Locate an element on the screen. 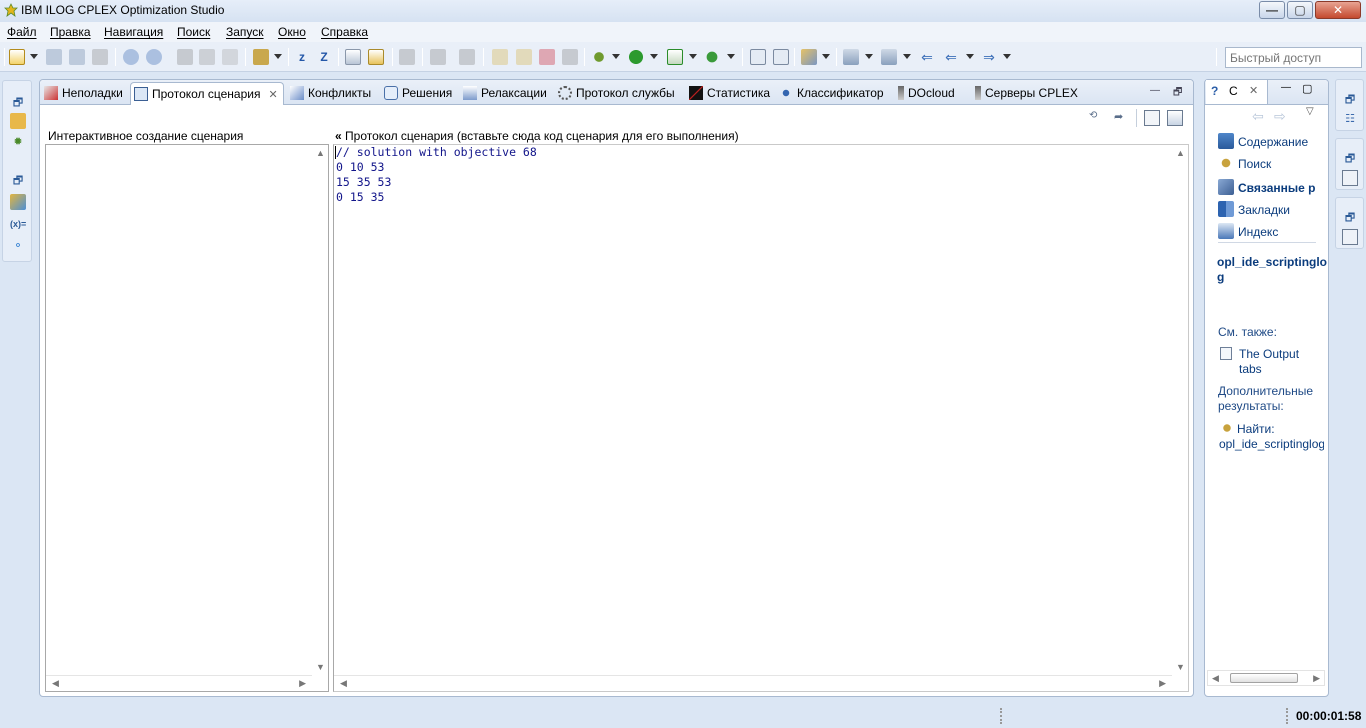 Image resolution: width=1366 pixels, height=728 pixels. help-forward-icon: ⇨ is located at coordinates (1280, 116).